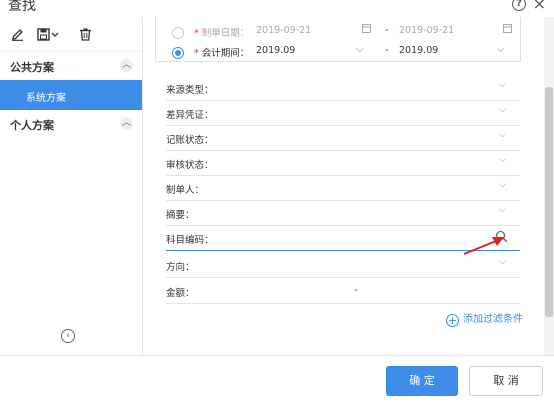  Describe the element at coordinates (452, 320) in the screenshot. I see `add-circle-icon: +` at that location.